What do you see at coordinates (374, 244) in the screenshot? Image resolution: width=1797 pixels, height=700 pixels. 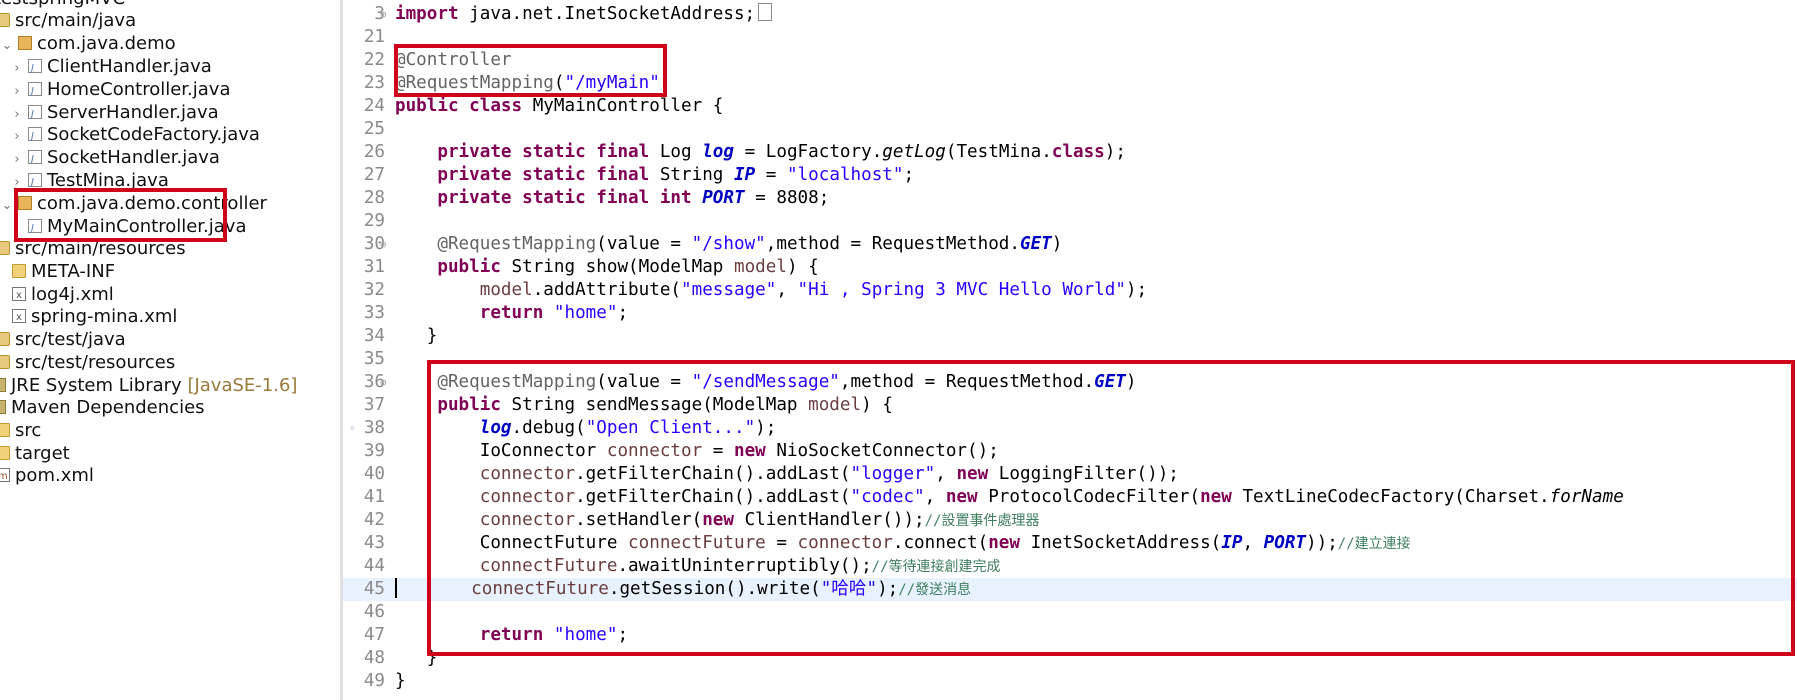 I see `line-number: 30` at bounding box center [374, 244].